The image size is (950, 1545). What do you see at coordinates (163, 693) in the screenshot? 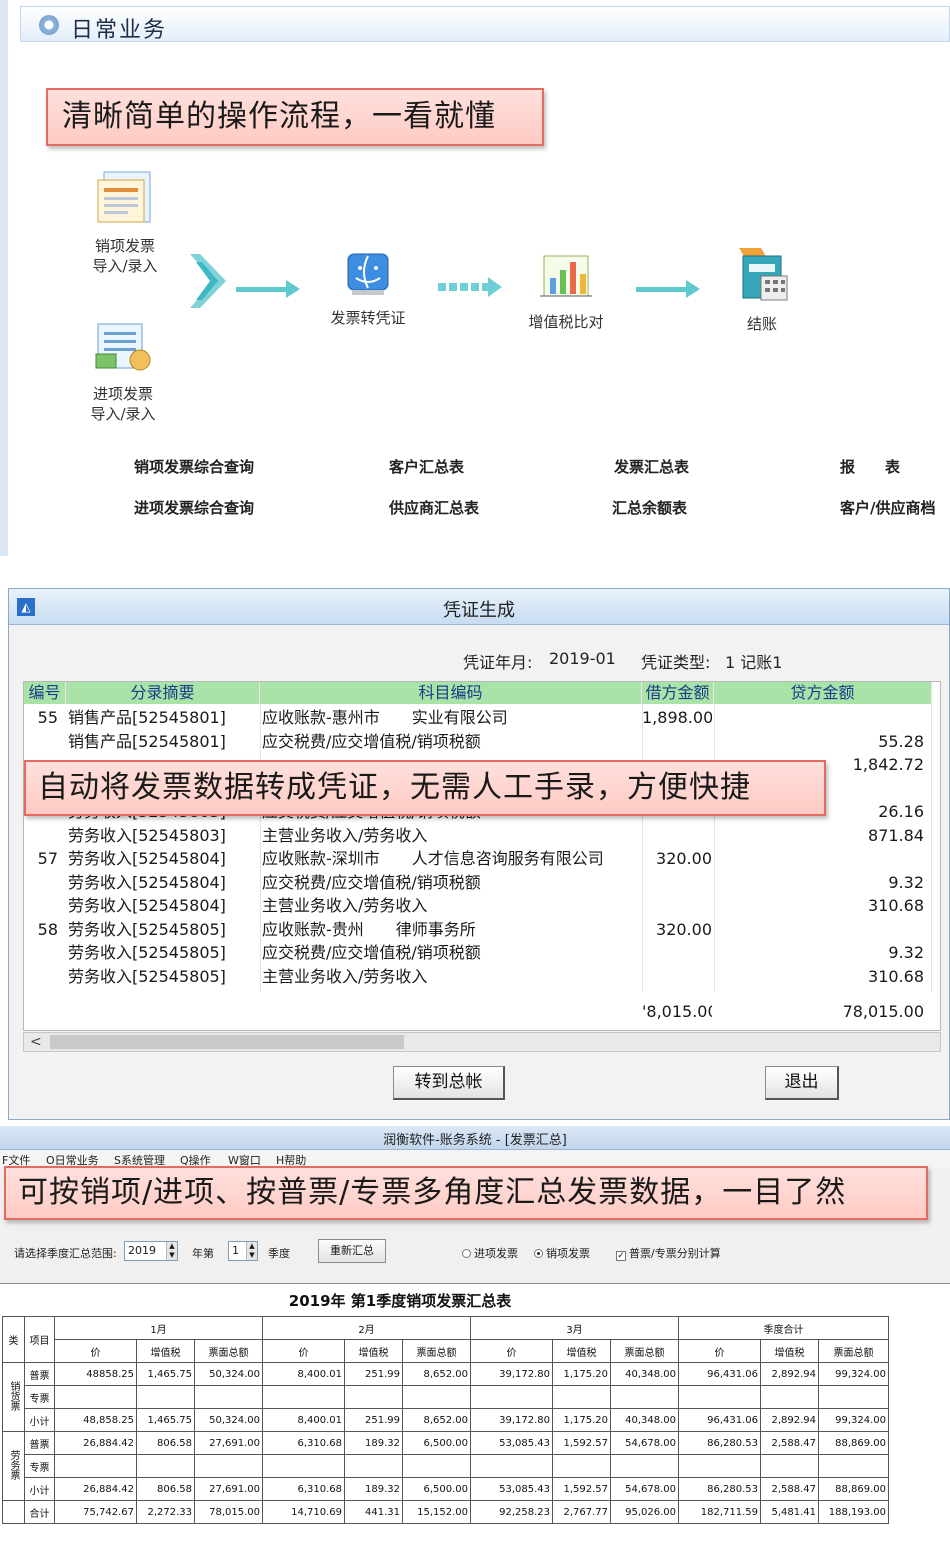
I see `col-header-summary: 分录摘要` at bounding box center [163, 693].